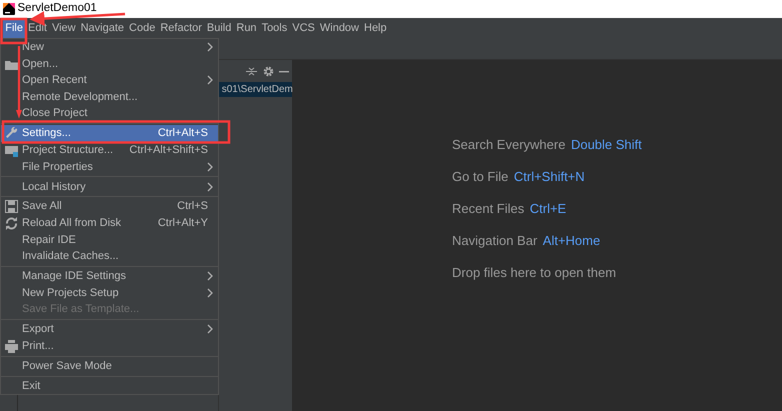  I want to click on wrench-icon, so click(11, 133).